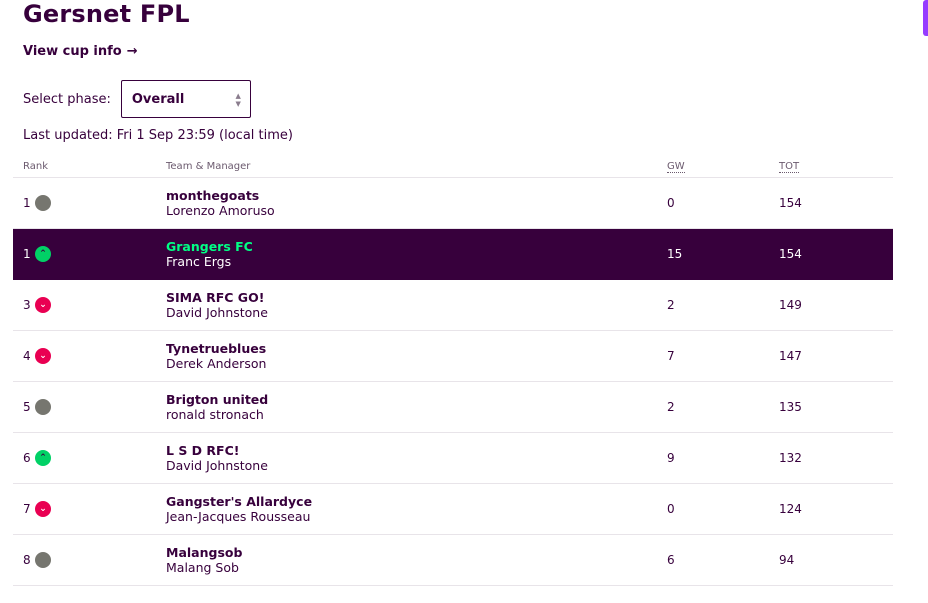 The width and height of the screenshot is (928, 603). I want to click on rank-number: 8, so click(27, 560).